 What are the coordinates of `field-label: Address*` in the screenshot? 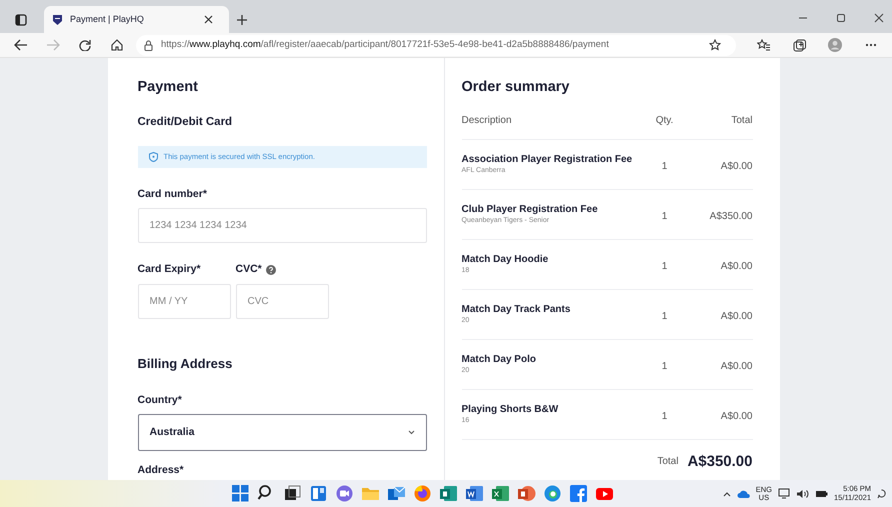 It's located at (161, 470).